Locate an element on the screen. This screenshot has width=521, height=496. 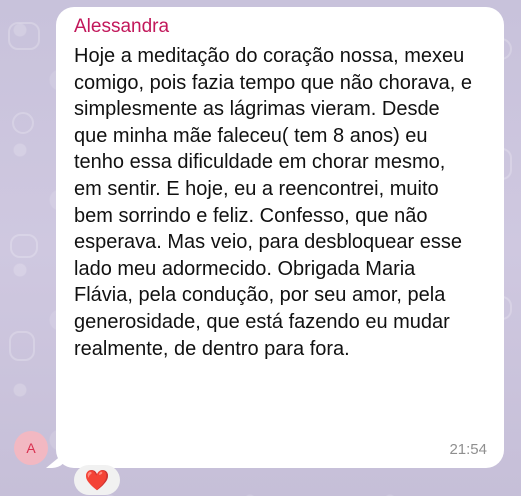
reaction-chip: ❤️ is located at coordinates (97, 480).